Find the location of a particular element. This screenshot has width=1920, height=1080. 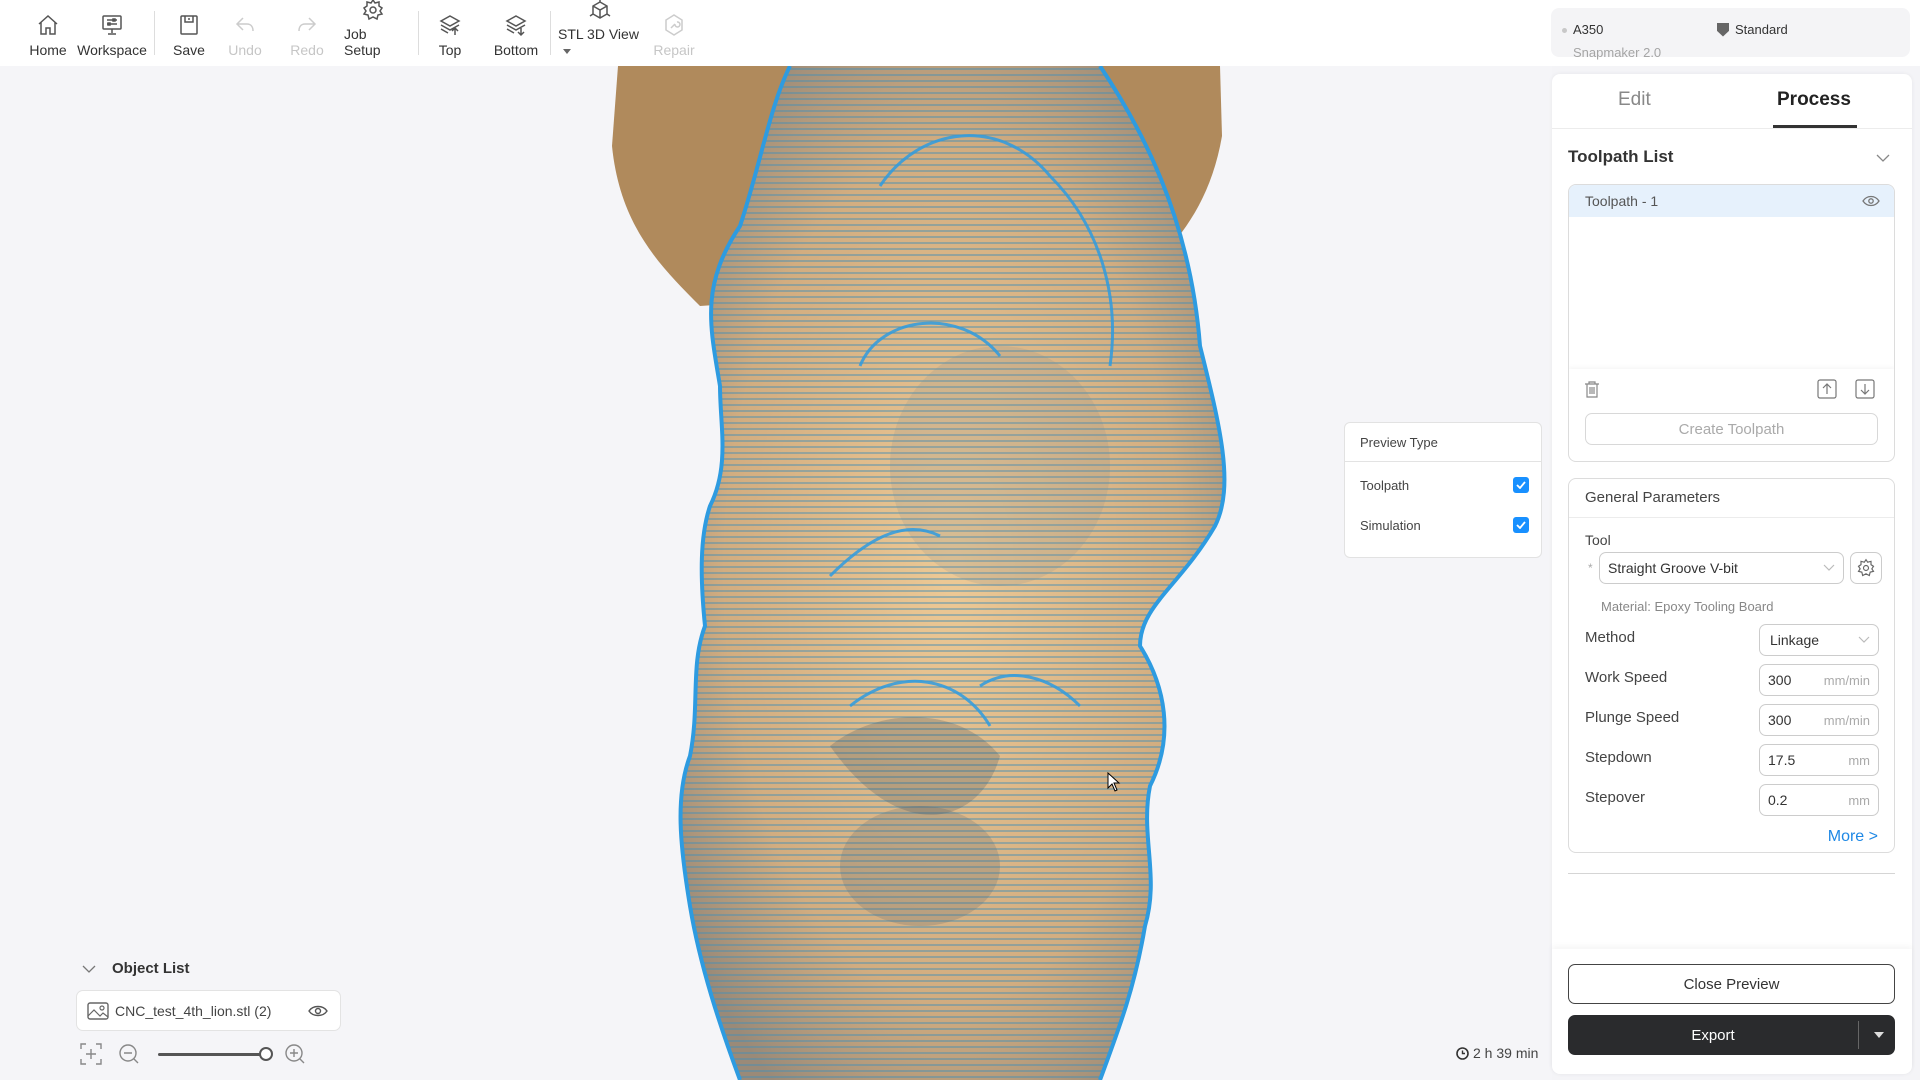

plunge-speed-value: 300 is located at coordinates (1780, 720).